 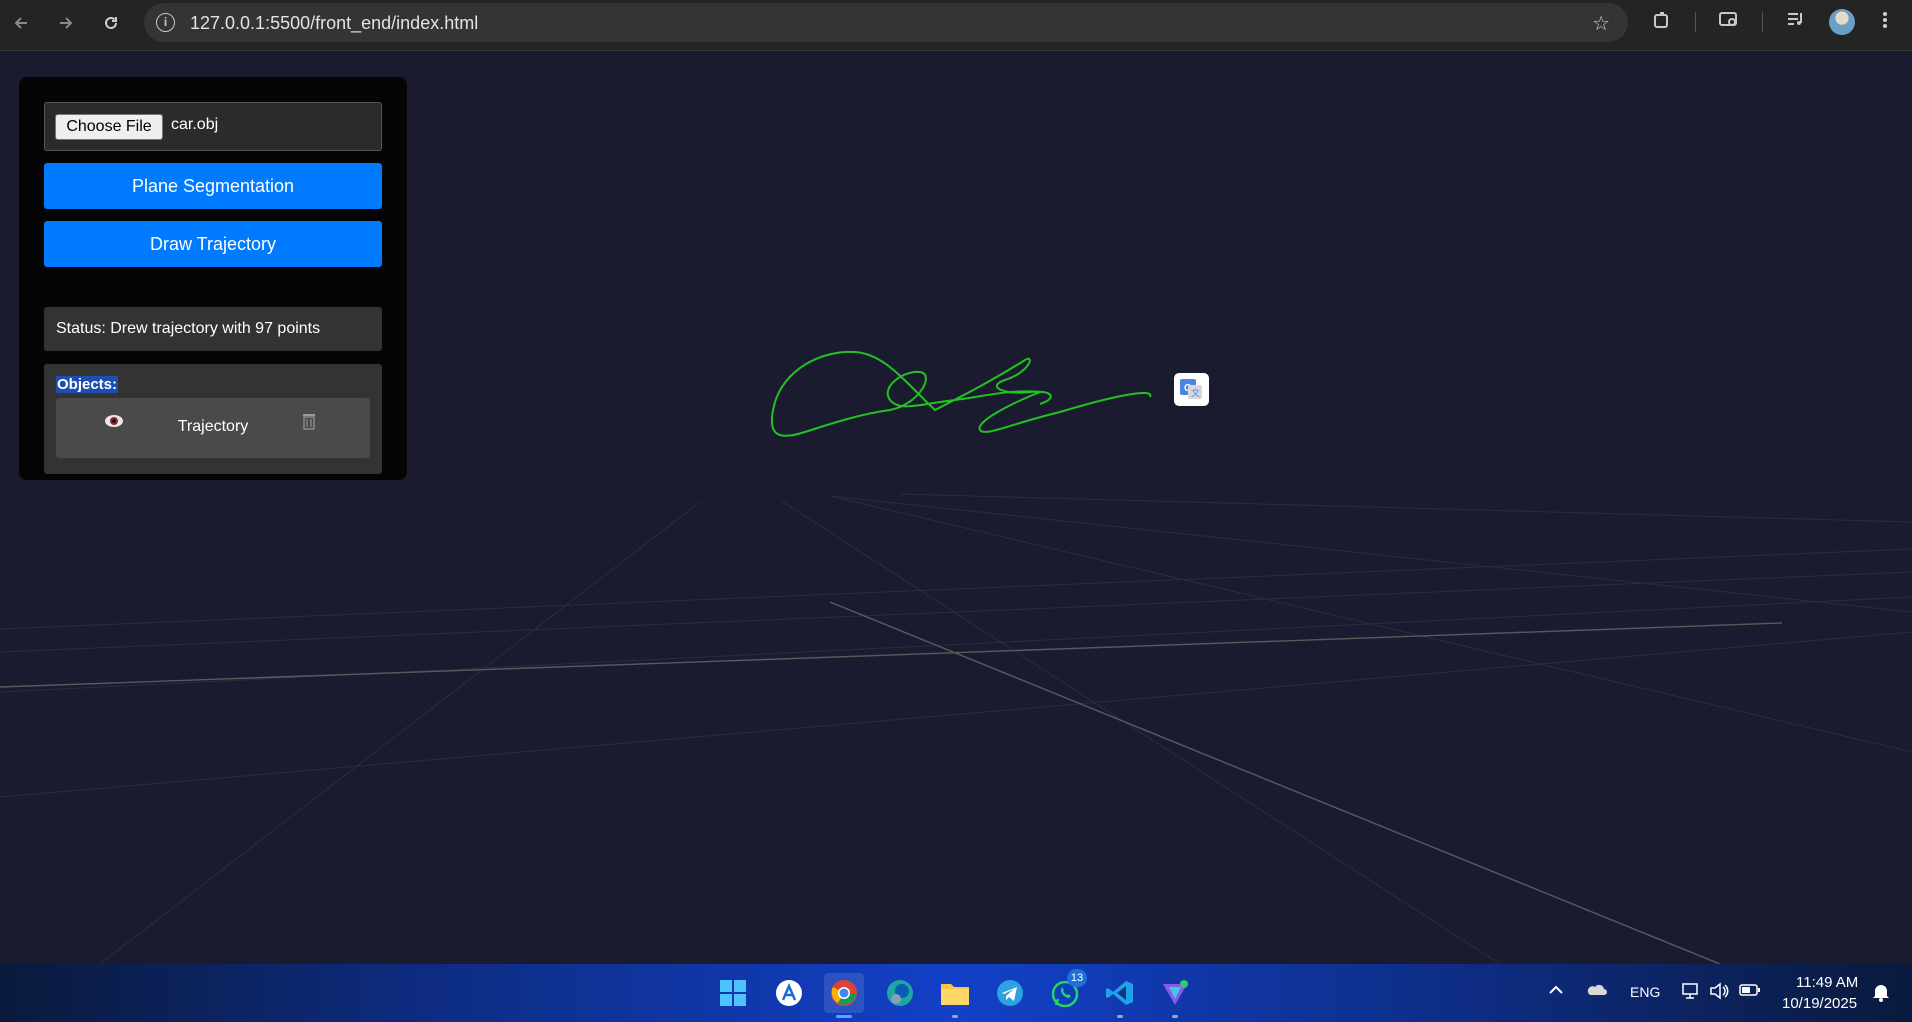 I want to click on file-input: Choose File car.obj, so click(x=213, y=126).